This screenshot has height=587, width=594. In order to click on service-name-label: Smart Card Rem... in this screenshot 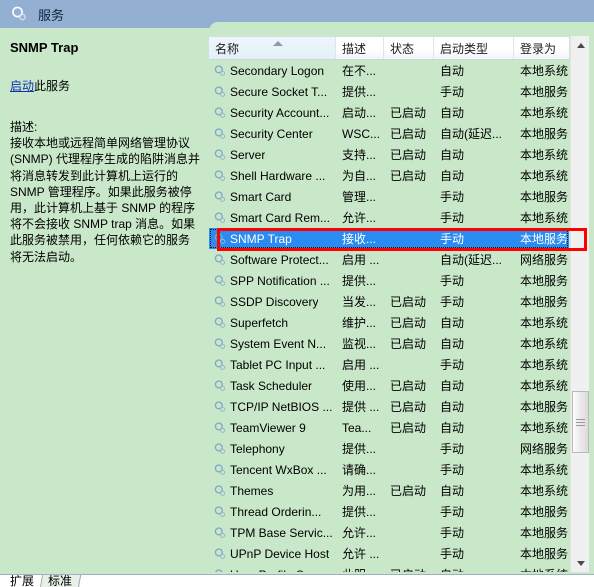, I will do `click(280, 217)`.